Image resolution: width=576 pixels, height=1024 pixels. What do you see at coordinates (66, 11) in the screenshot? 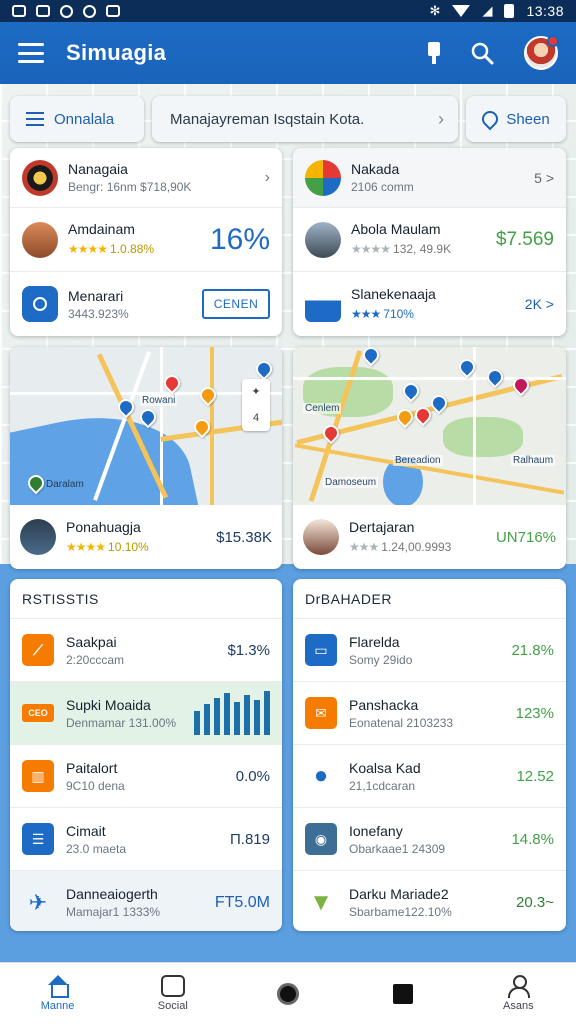
I see `sync-icon` at bounding box center [66, 11].